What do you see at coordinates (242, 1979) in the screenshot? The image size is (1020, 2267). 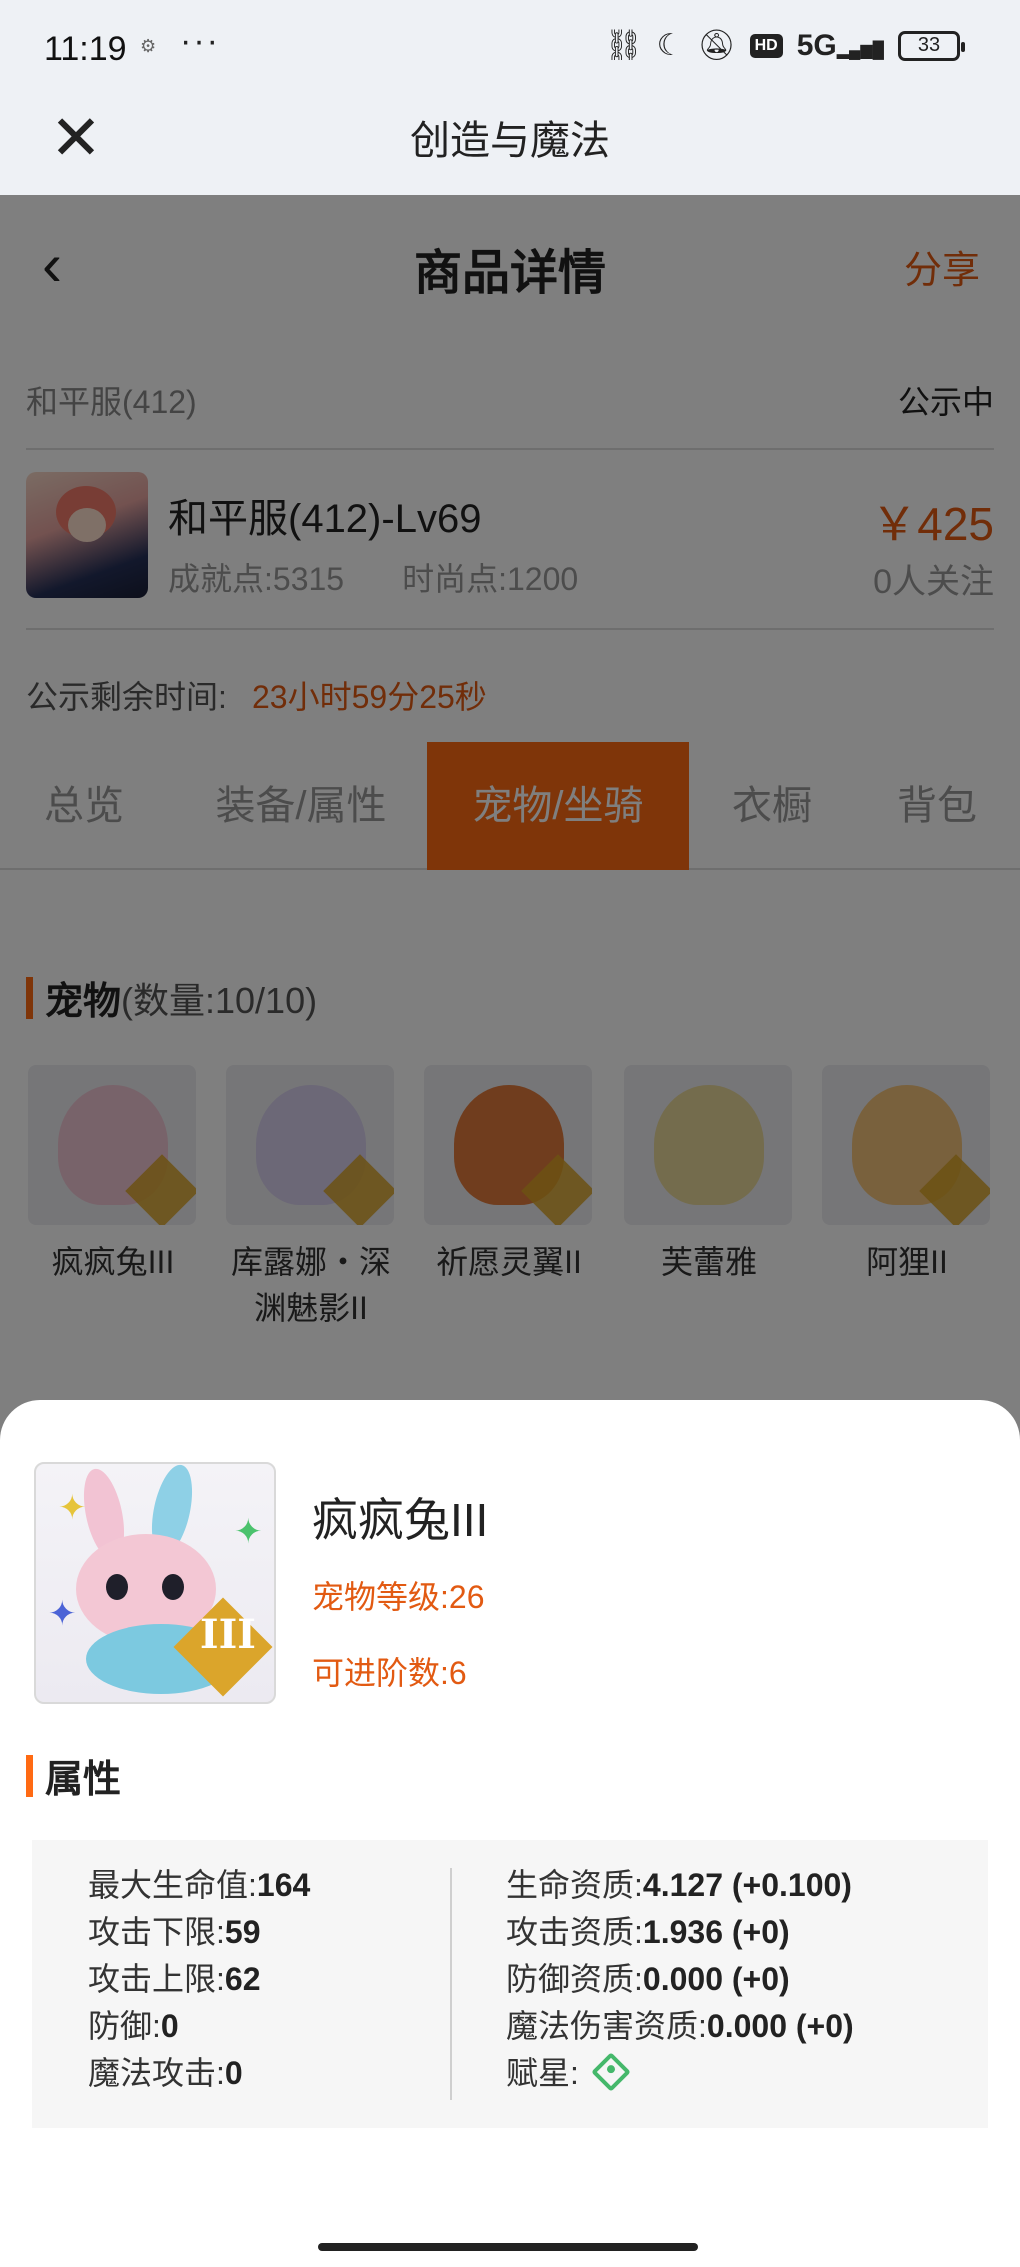 I see `attr-value: 62` at bounding box center [242, 1979].